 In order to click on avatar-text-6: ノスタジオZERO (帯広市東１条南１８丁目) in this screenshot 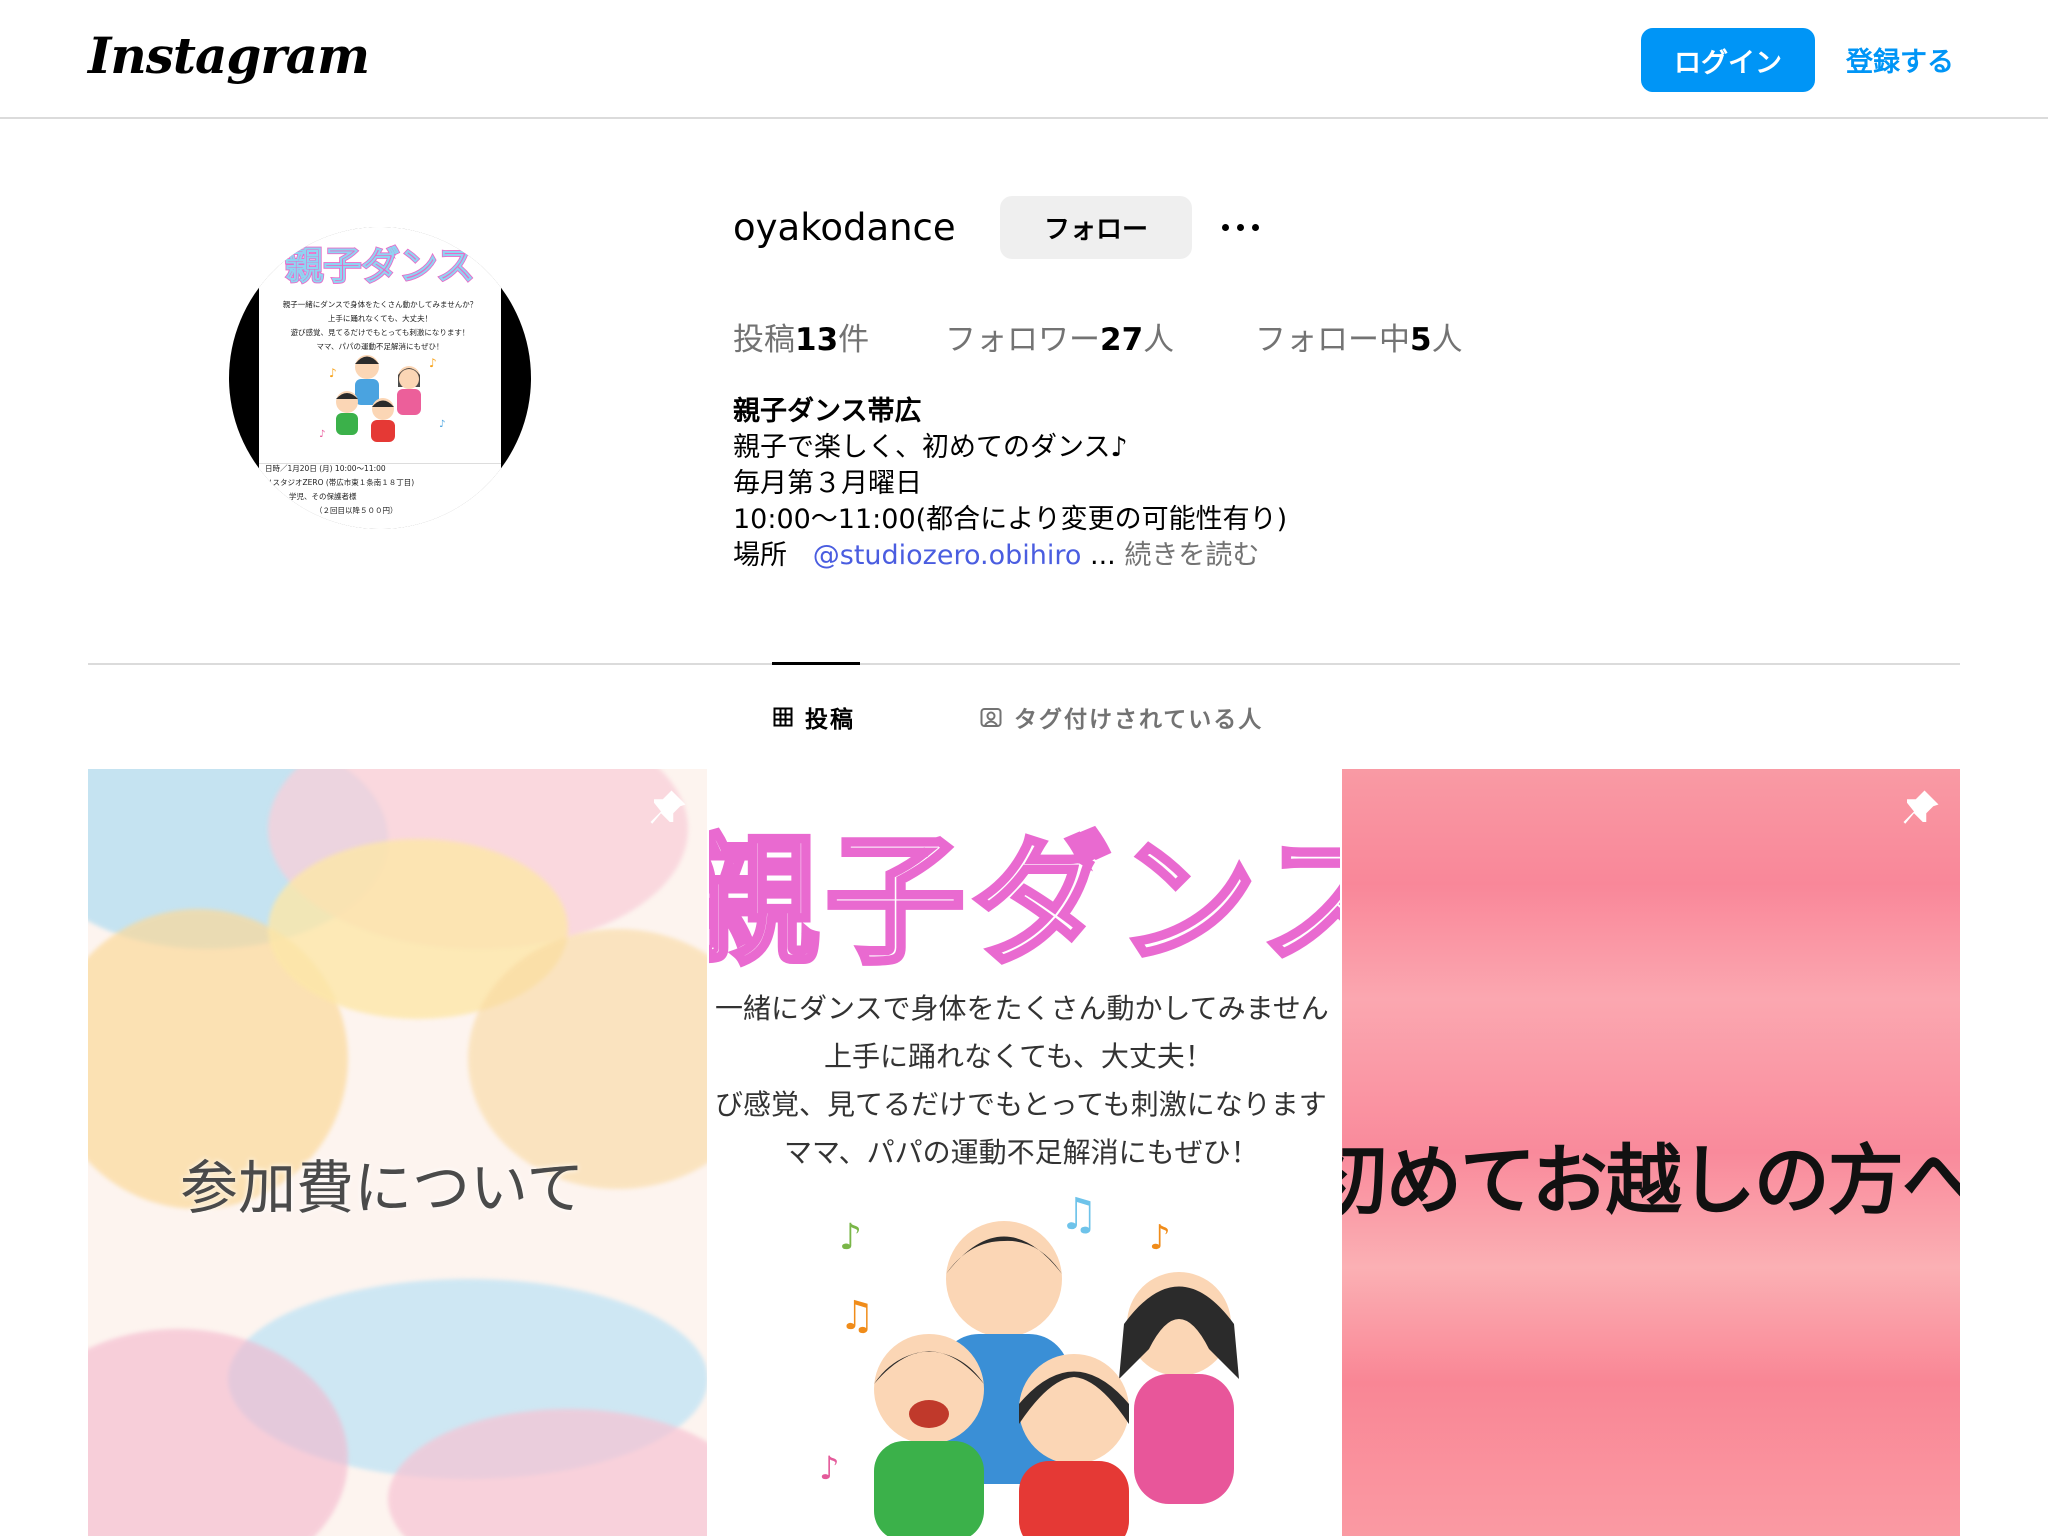, I will do `click(339, 482)`.